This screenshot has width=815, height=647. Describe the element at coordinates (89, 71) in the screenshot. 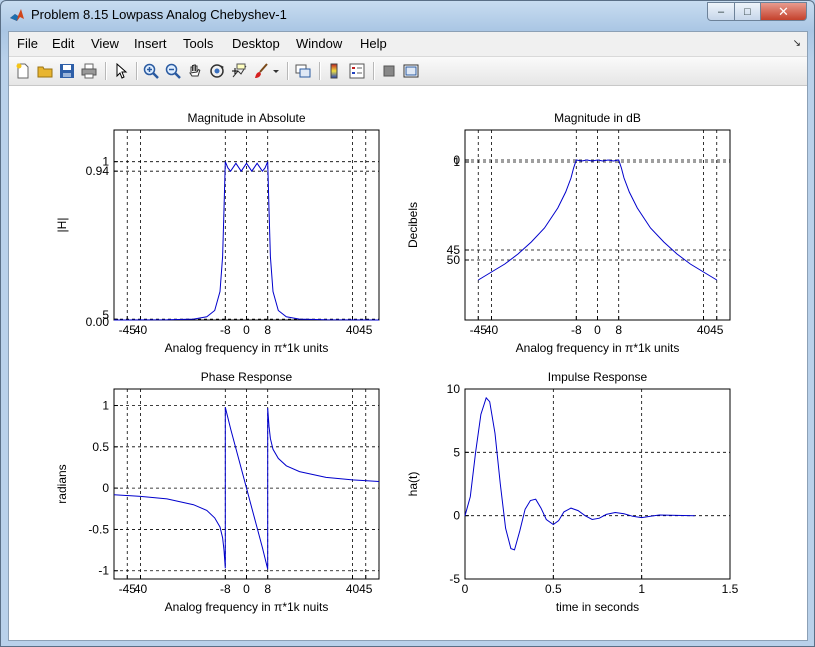

I see `print-icon` at that location.